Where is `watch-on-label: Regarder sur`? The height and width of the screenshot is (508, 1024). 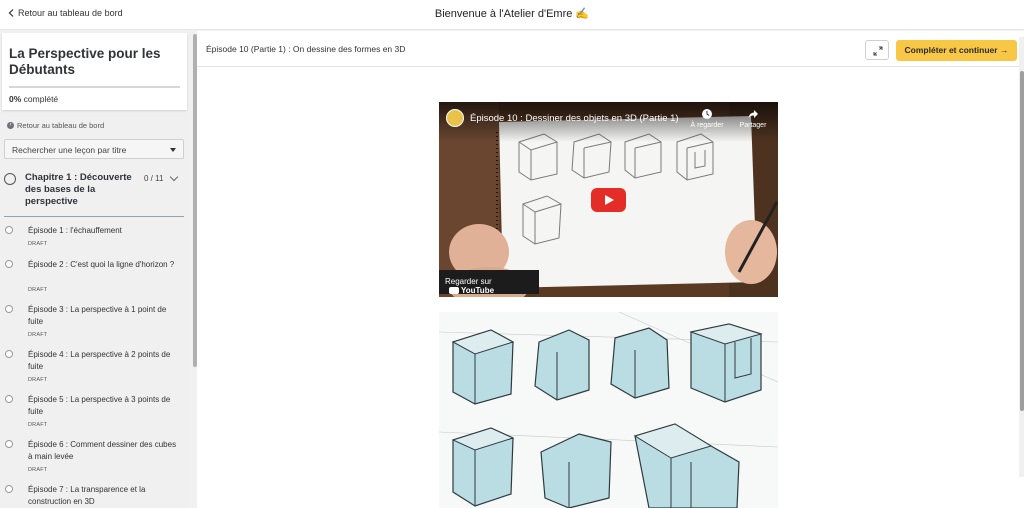 watch-on-label: Regarder sur is located at coordinates (468, 281).